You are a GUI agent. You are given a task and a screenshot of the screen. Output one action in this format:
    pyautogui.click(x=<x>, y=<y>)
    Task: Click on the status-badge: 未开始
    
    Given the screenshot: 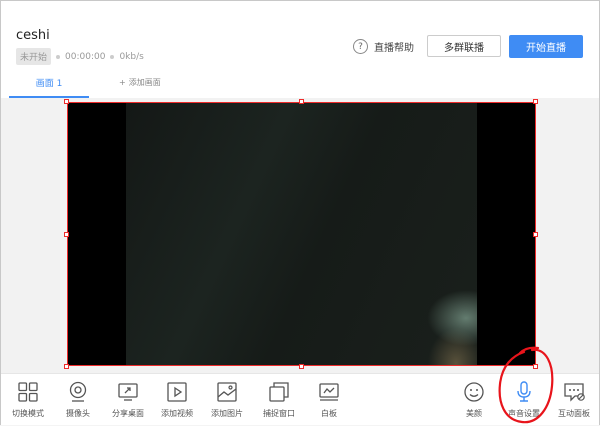 What is the action you would take?
    pyautogui.click(x=34, y=56)
    